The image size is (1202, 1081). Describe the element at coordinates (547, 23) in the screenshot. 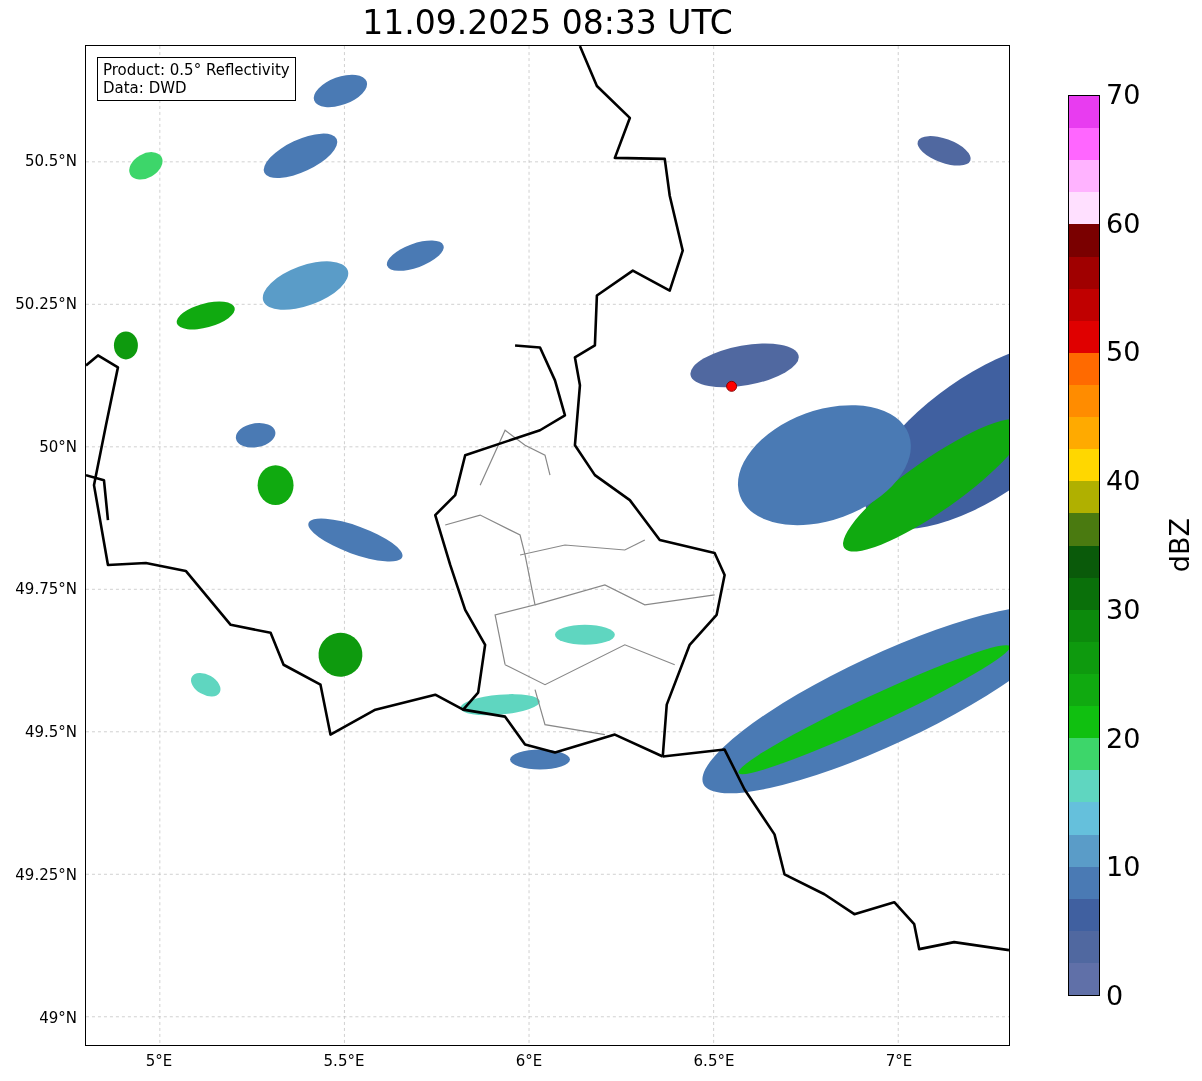

I see `chart-title: 11.09.2025 08:33 UTC` at that location.